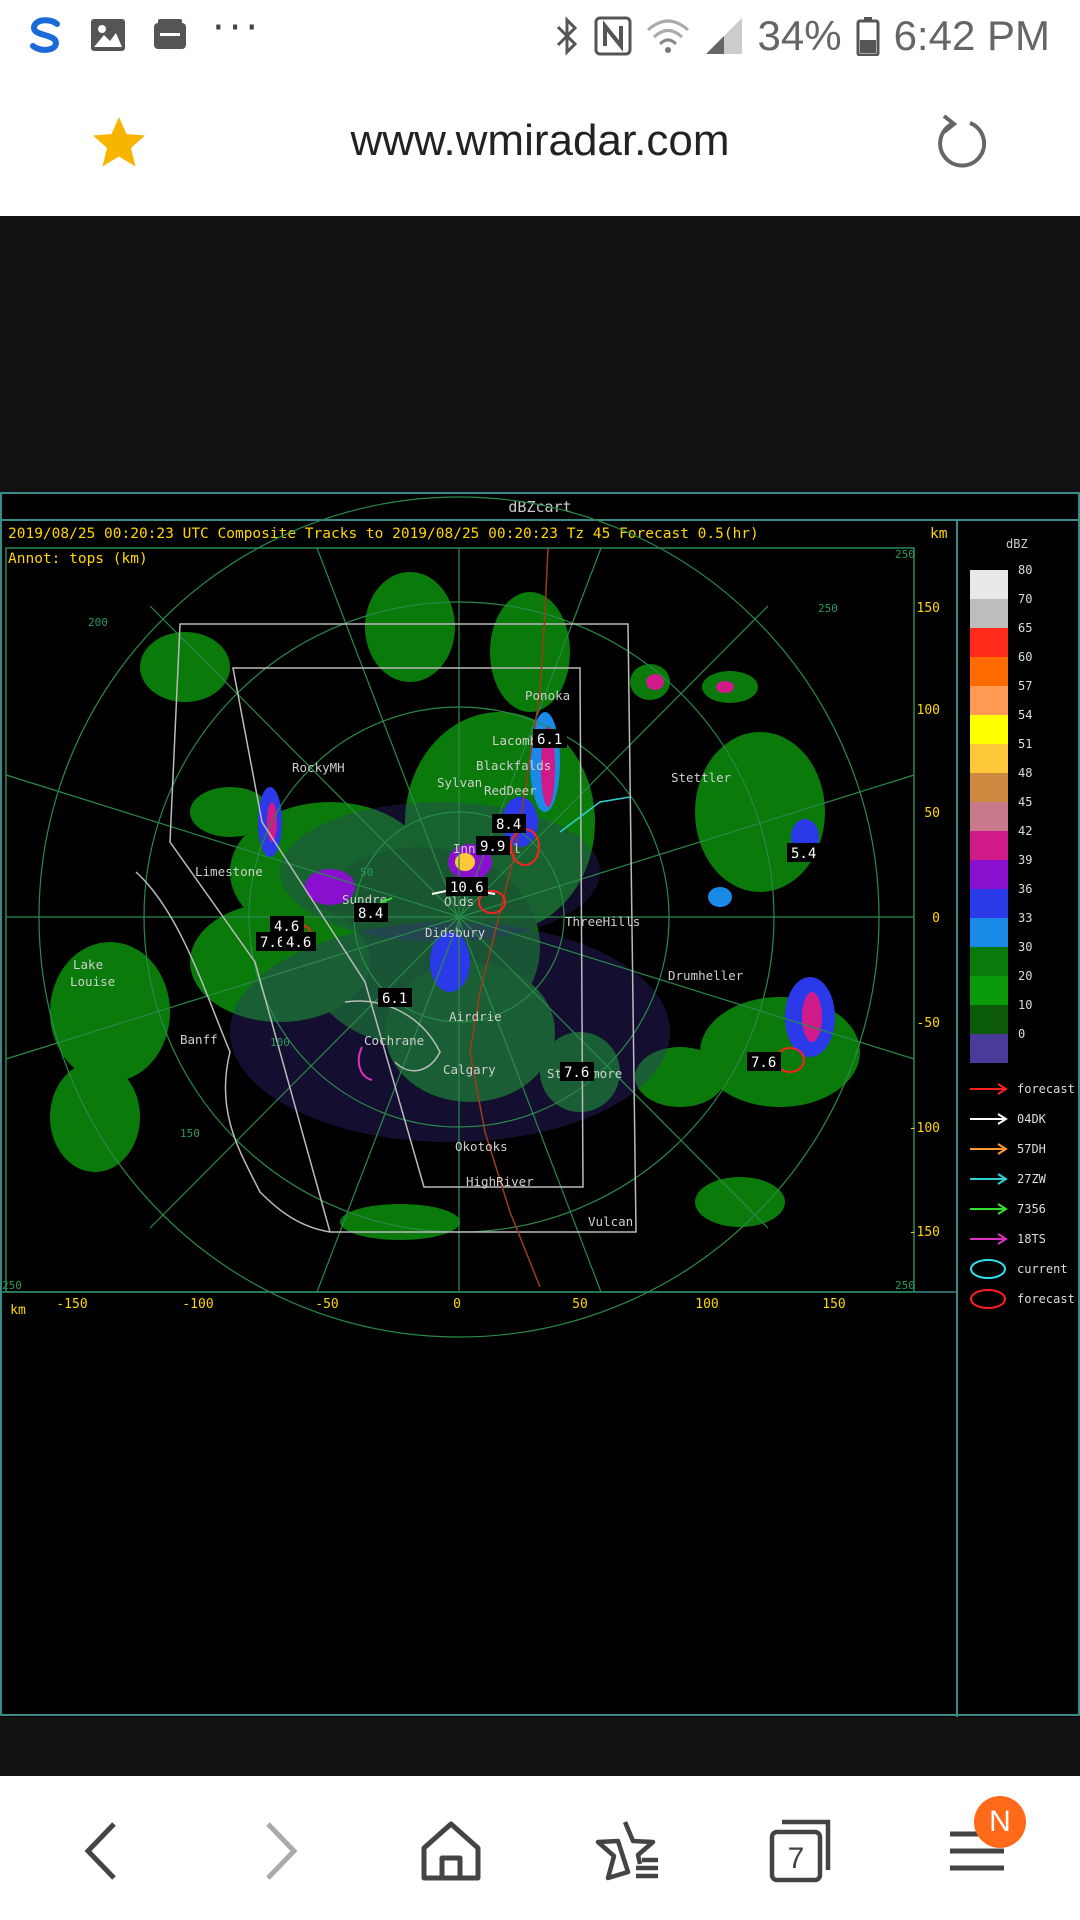 Image resolution: width=1080 pixels, height=1920 pixels. What do you see at coordinates (701, 777) in the screenshot?
I see `place-stettler: Stettler` at bounding box center [701, 777].